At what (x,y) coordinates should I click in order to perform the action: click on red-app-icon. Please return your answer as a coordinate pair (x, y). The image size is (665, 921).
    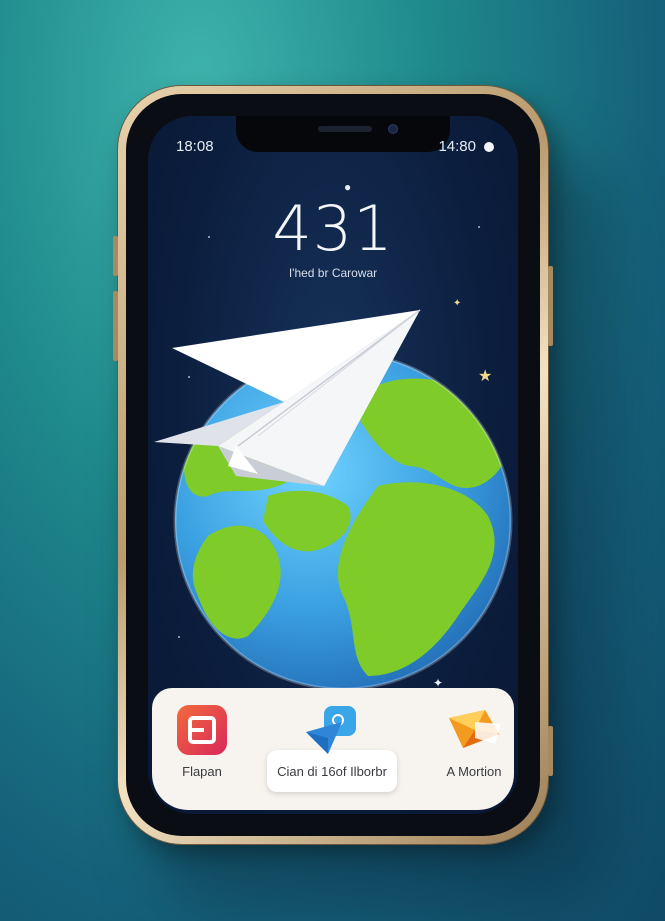
    Looking at the image, I should click on (202, 730).